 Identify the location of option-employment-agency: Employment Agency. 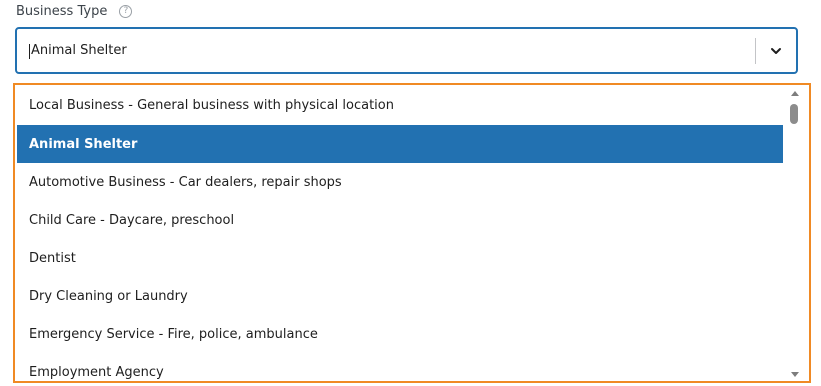
(400, 367).